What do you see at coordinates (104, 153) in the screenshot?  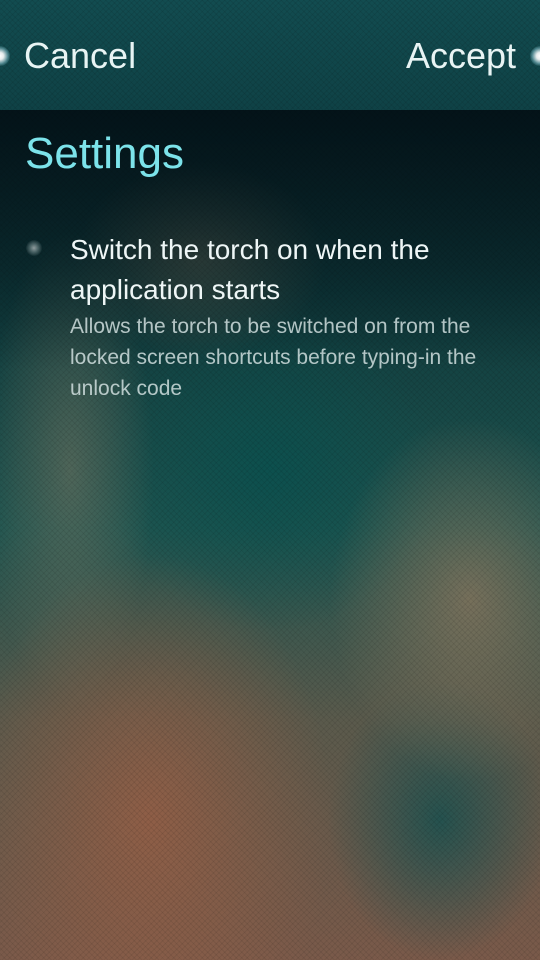 I see `page-title: Settings` at bounding box center [104, 153].